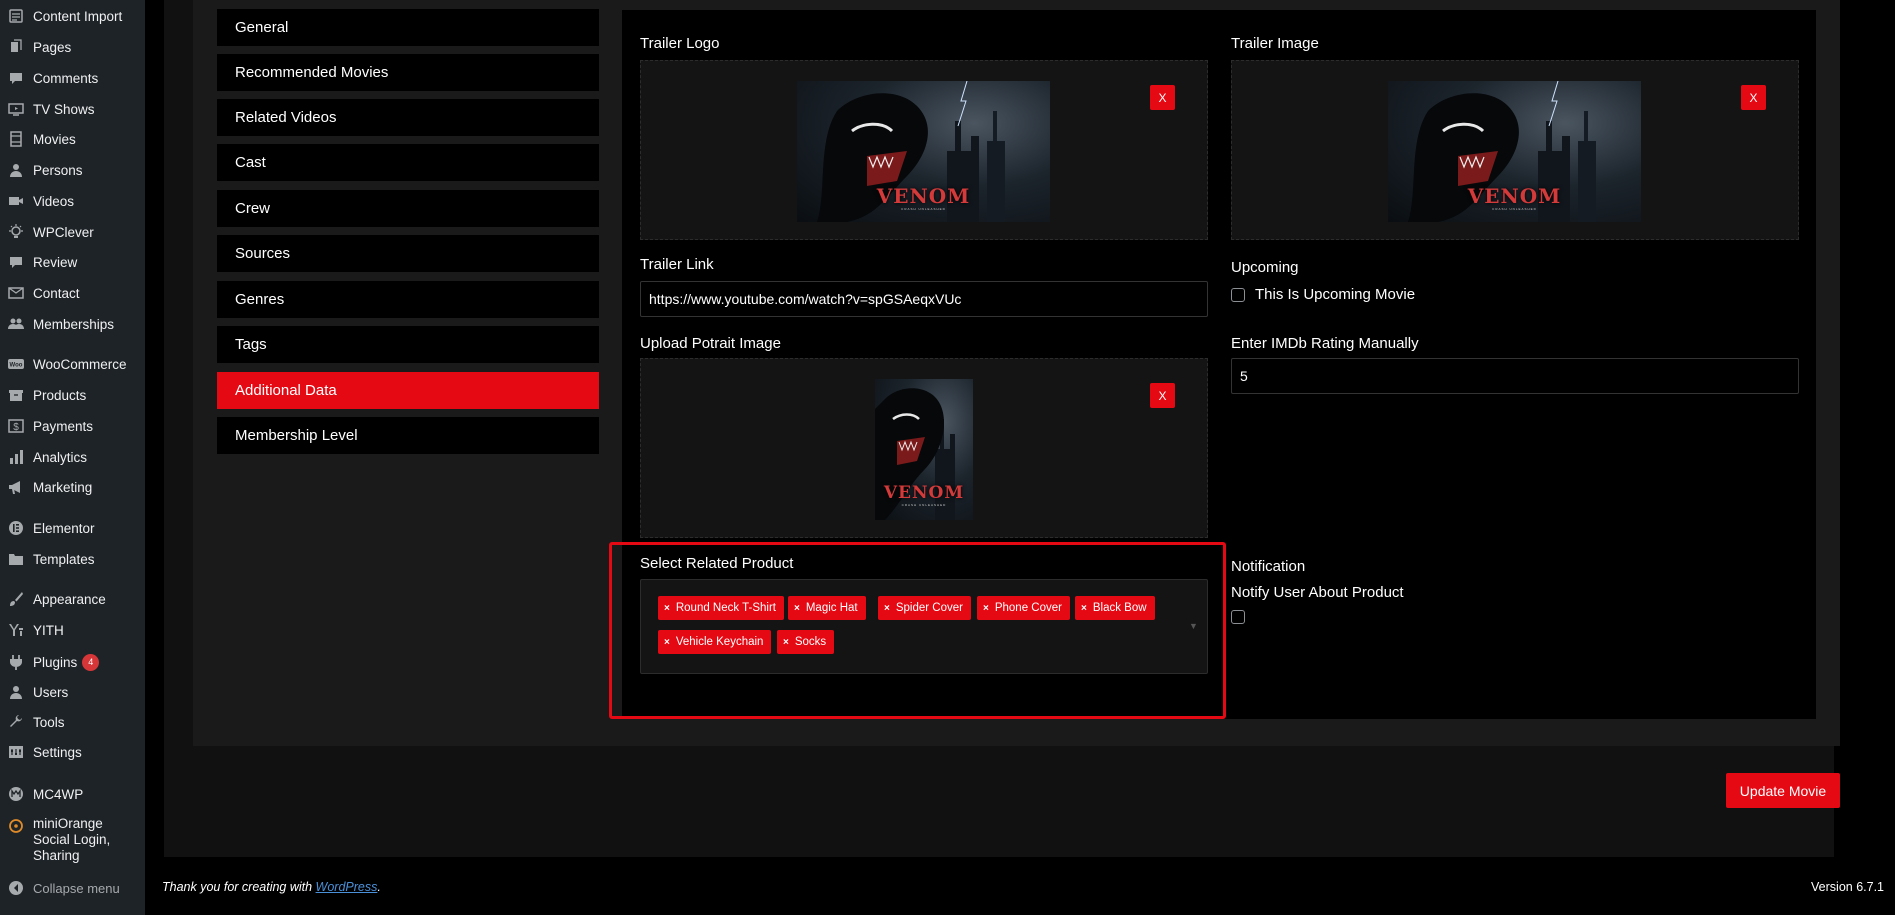 This screenshot has width=1895, height=915. I want to click on trailer-link-label: Trailer Link, so click(677, 264).